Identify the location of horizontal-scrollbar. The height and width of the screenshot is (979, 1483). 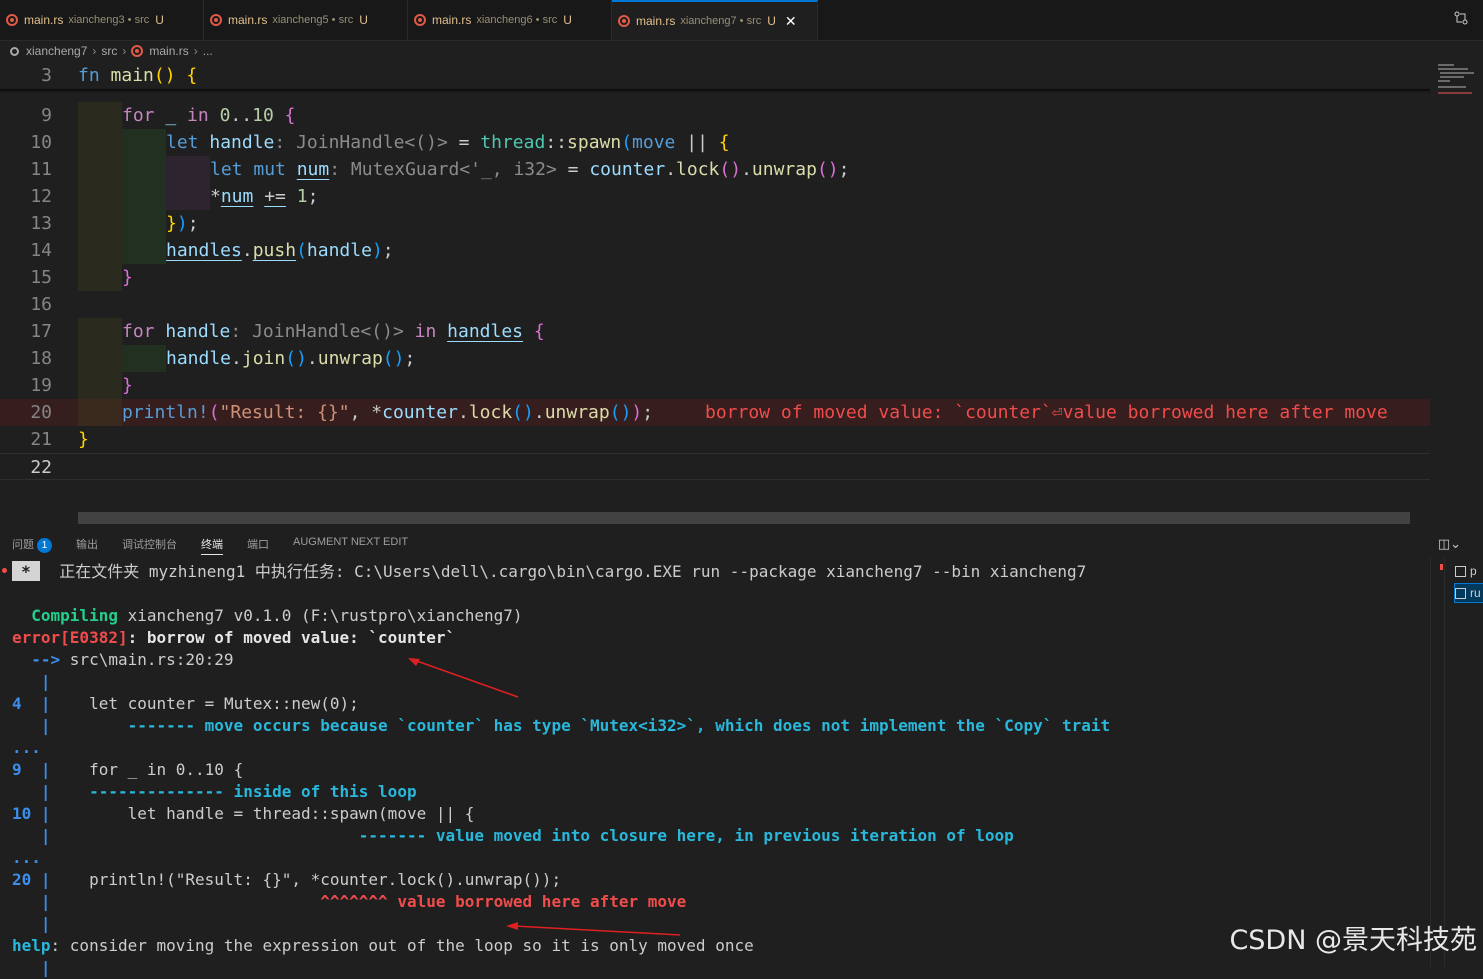
(744, 518).